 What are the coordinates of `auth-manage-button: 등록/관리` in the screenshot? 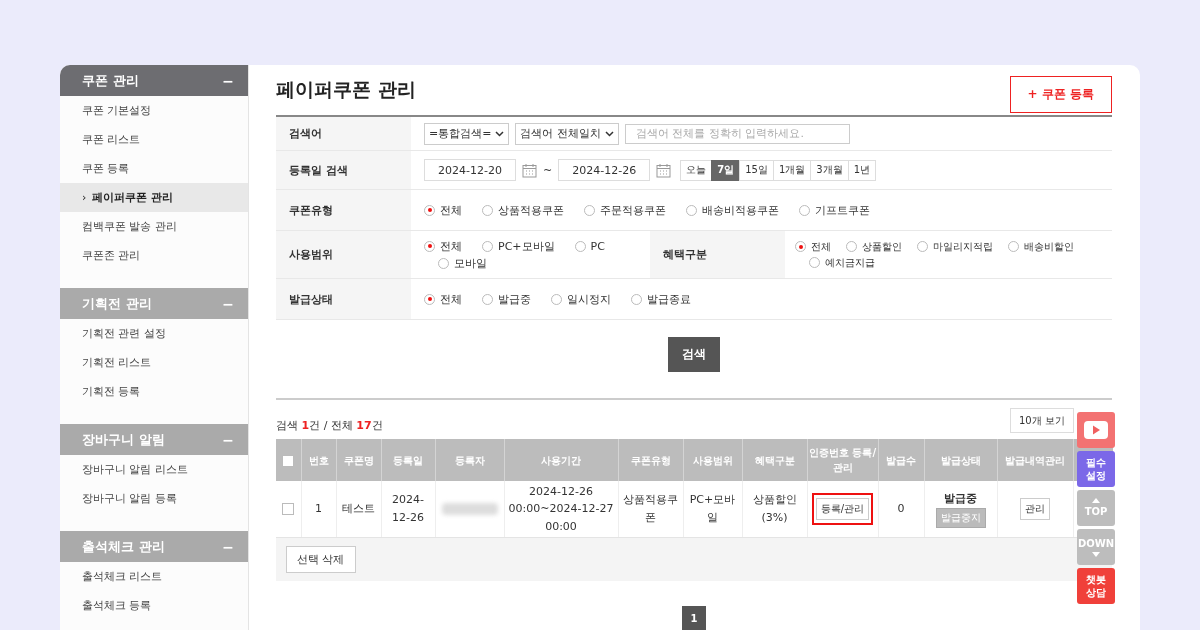 It's located at (842, 509).